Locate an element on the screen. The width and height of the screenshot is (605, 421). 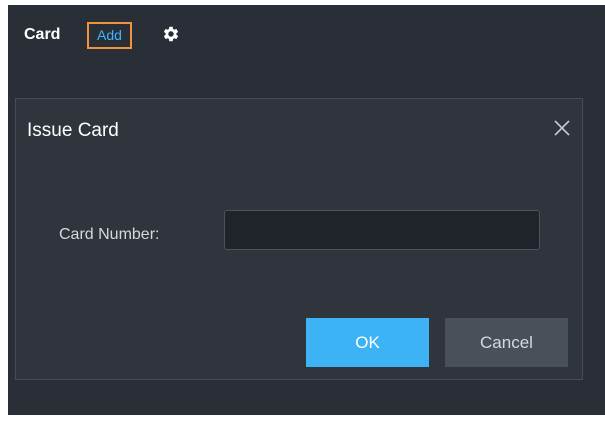
close-icon is located at coordinates (562, 128).